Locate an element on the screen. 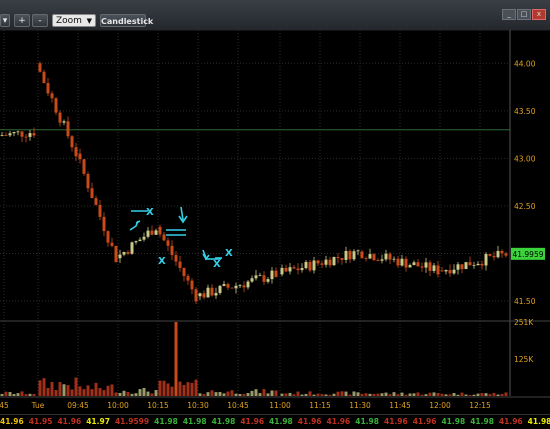  close-button: x is located at coordinates (539, 14).